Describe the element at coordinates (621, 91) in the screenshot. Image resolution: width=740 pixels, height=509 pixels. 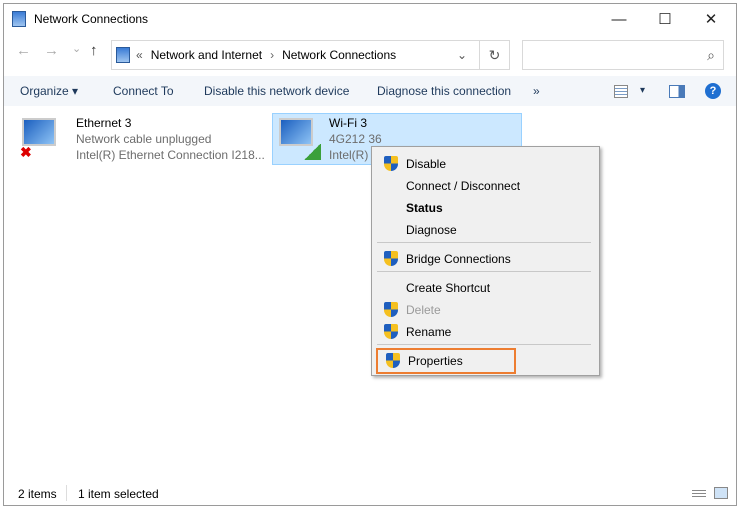
I see `view-options-icon` at that location.